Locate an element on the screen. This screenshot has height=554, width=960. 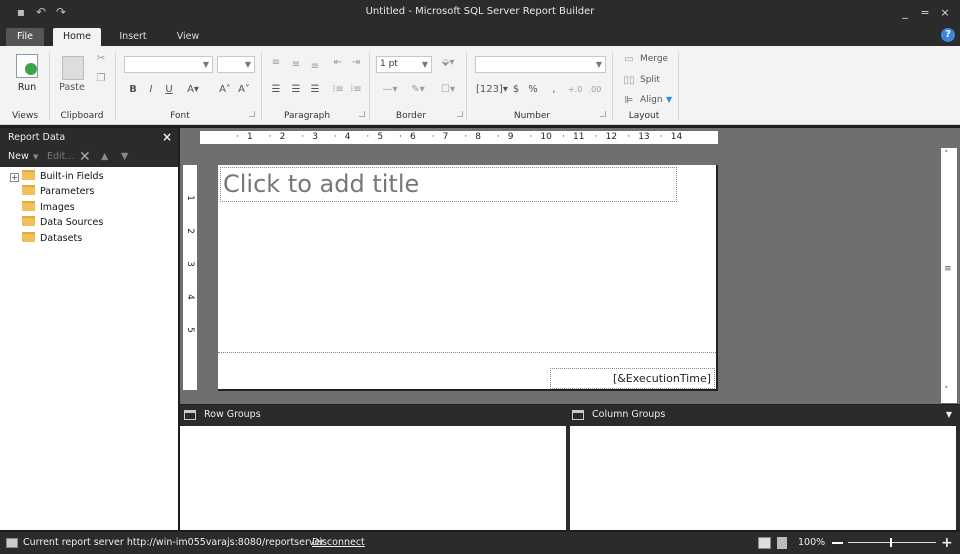
italic-icon: I is located at coordinates (151, 90).